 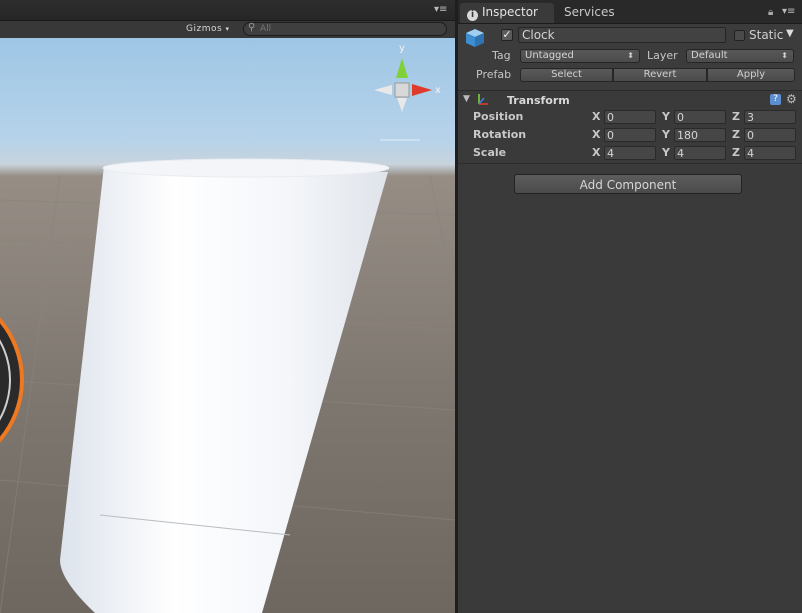 I want to click on scale-z-field, so click(x=770, y=153).